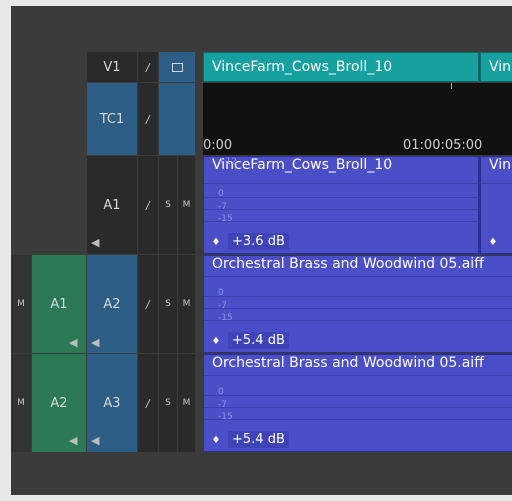  I want to click on db-label: +12, so click(227, 162).